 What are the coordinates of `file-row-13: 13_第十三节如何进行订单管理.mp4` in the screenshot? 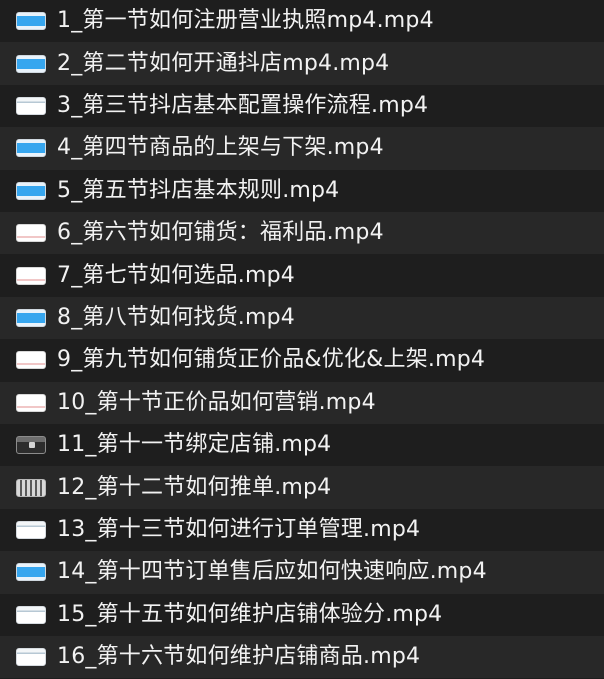 It's located at (302, 530).